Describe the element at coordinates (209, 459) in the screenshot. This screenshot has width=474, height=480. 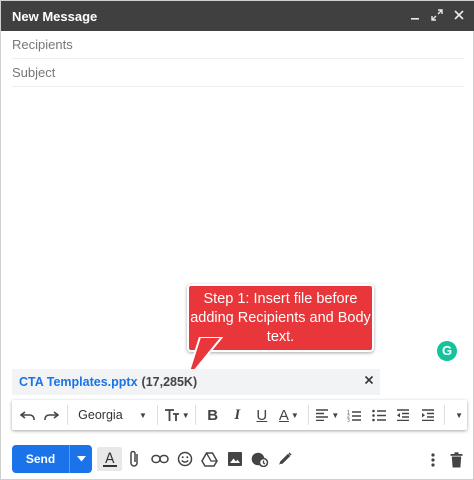
I see `google-drive-icon` at that location.